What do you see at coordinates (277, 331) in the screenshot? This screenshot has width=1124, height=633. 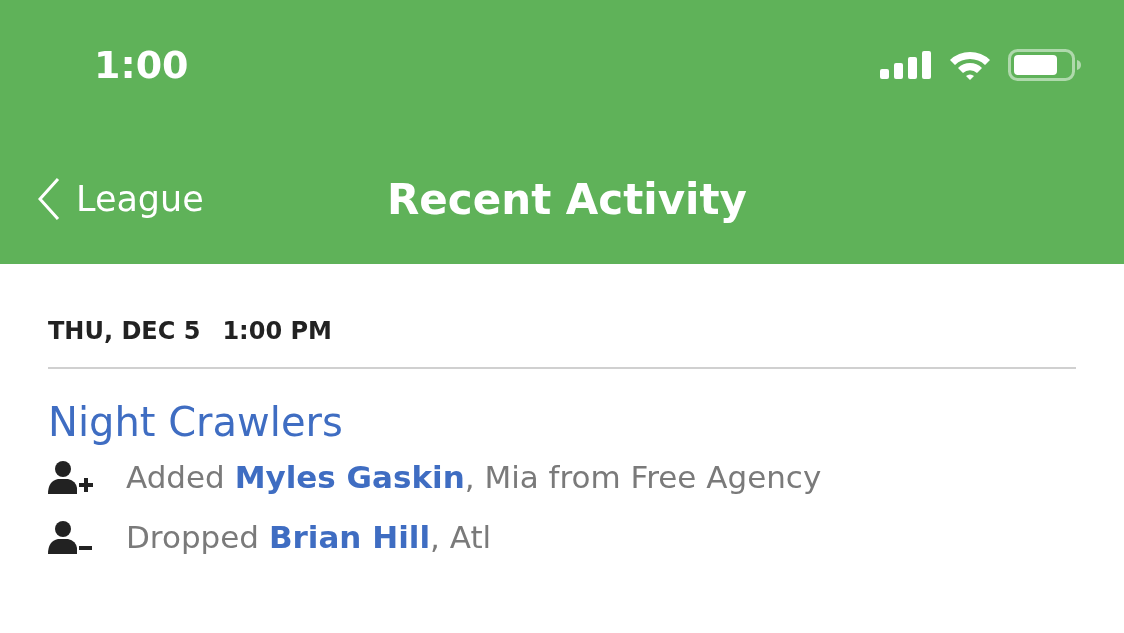 I see `activity-time: 1:00 PM` at bounding box center [277, 331].